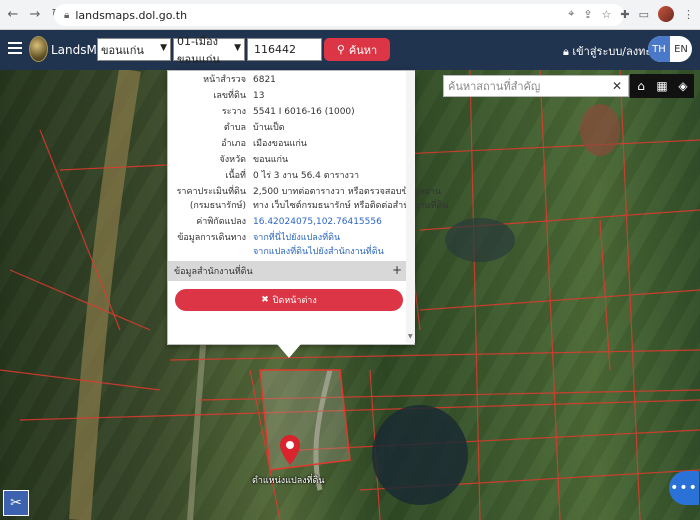  Describe the element at coordinates (259, 96) in the screenshot. I see `info-value: 13` at that location.